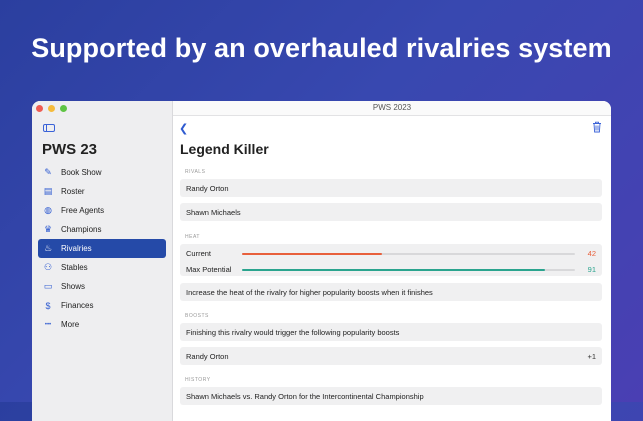  Describe the element at coordinates (73, 286) in the screenshot. I see `sidebar-item-label: Shows` at that location.